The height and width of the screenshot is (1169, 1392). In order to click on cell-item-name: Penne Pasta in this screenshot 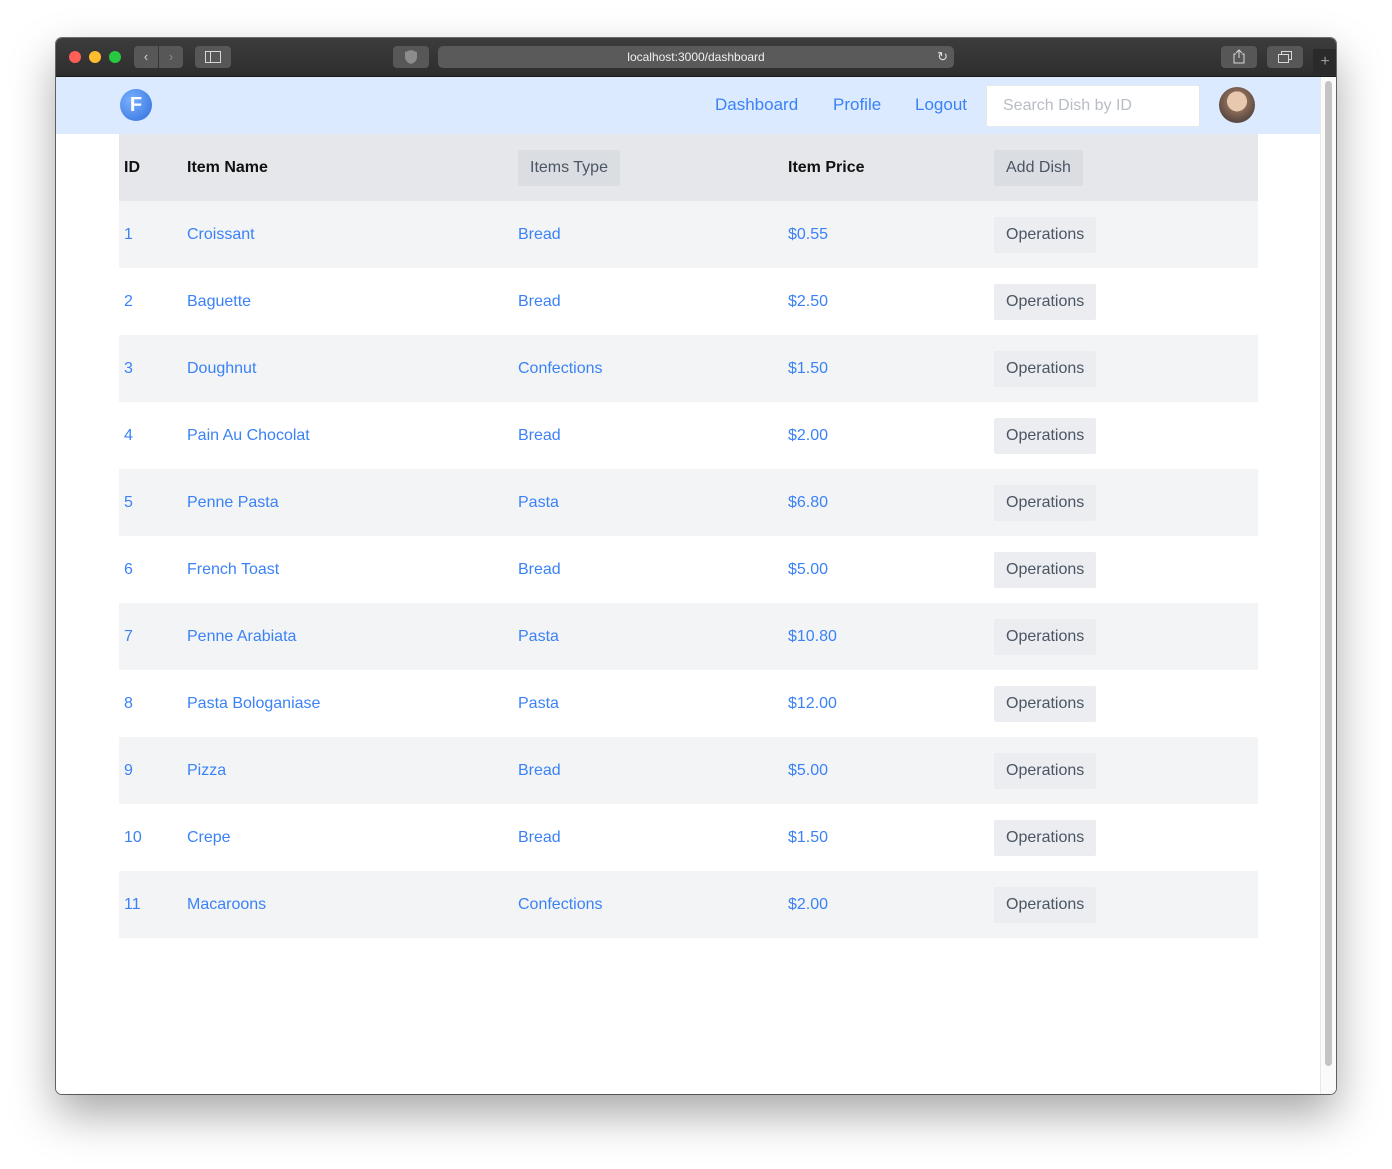, I will do `click(352, 502)`.